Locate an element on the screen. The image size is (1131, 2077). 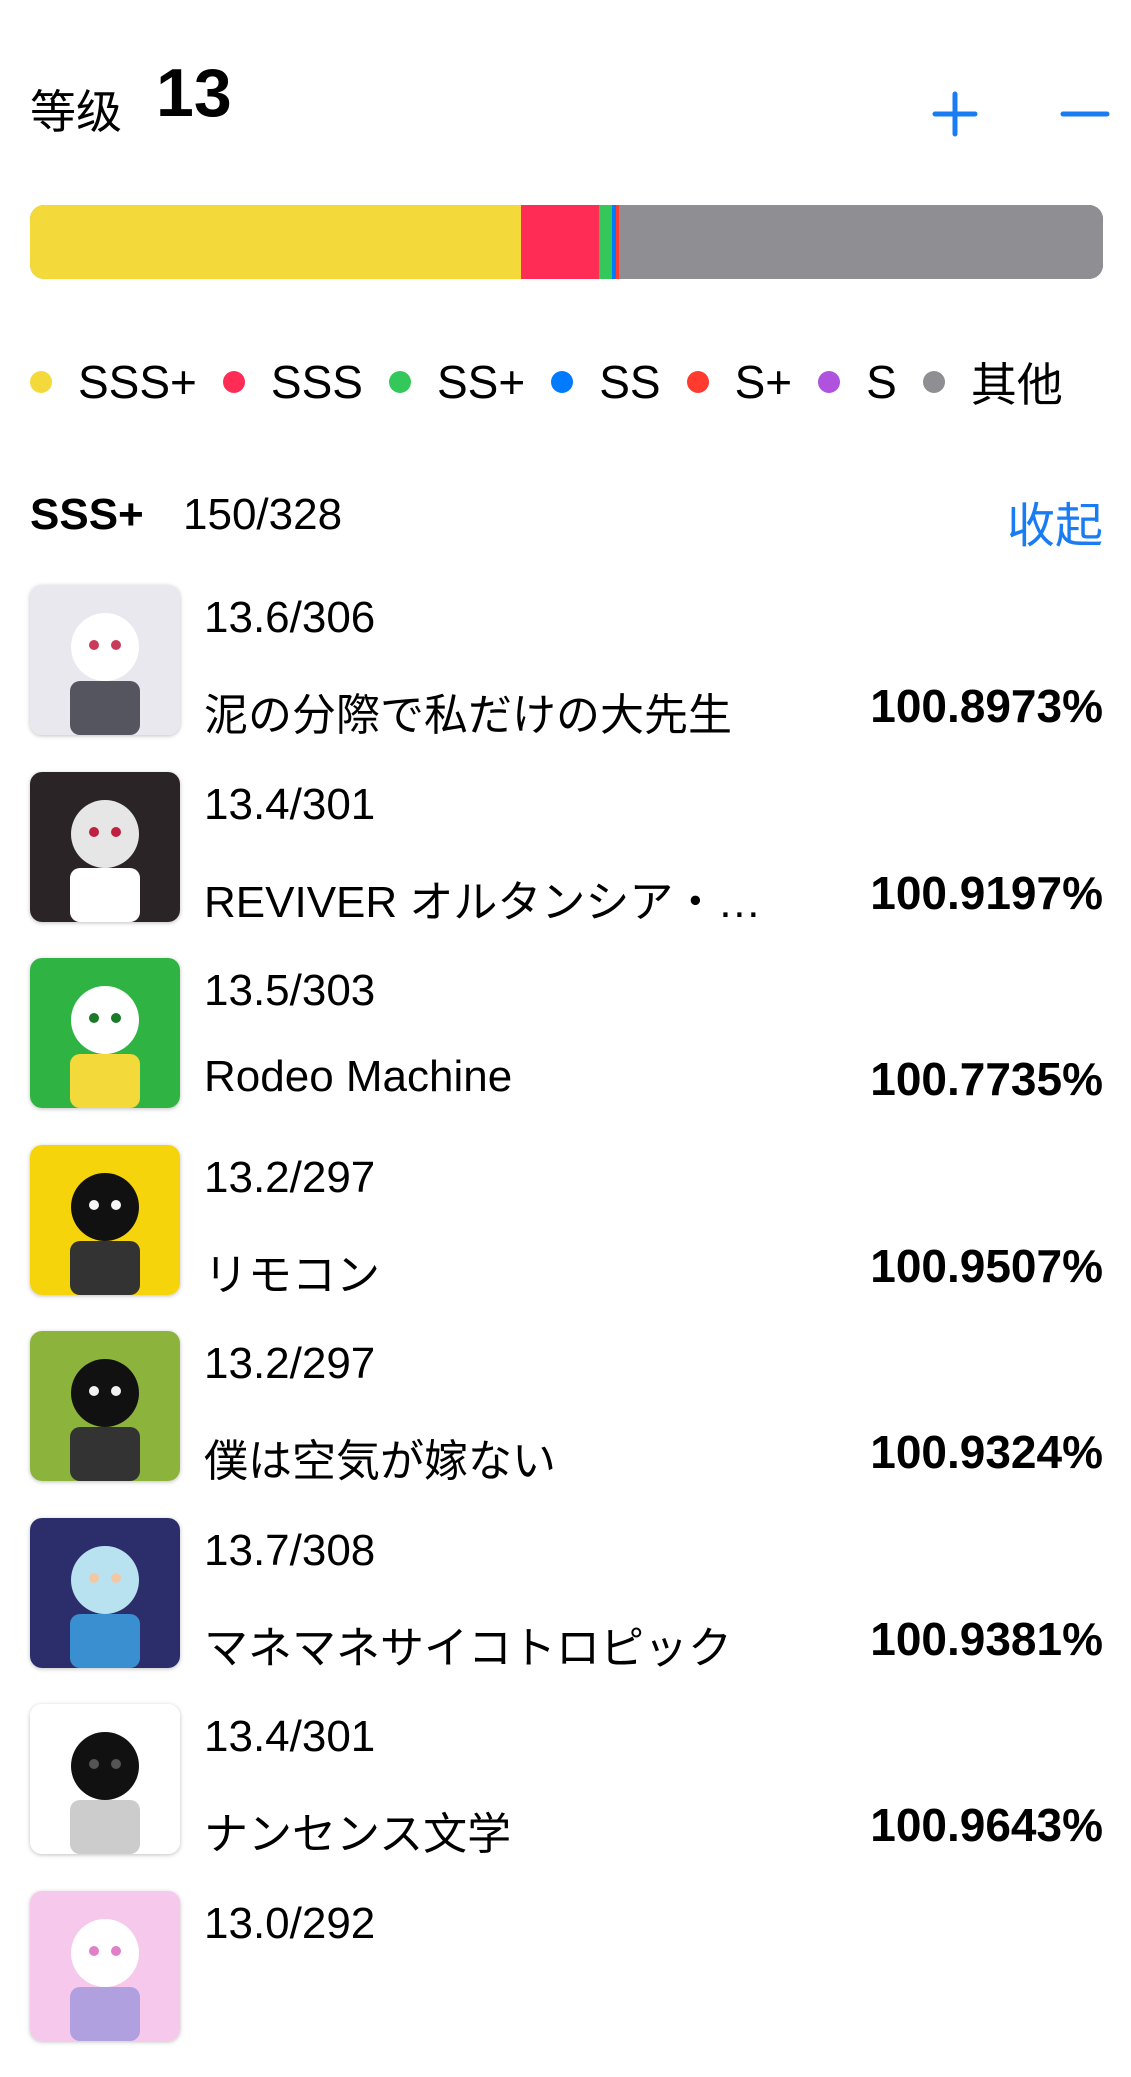
legend-label: SSS is located at coordinates (317, 382).